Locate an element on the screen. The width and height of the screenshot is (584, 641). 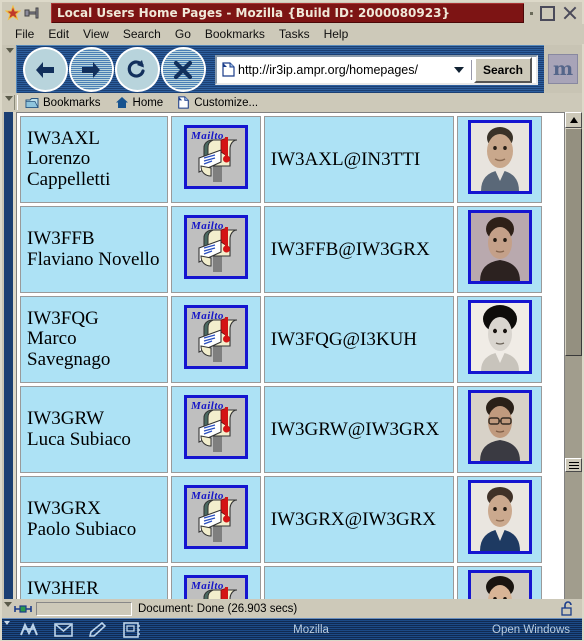
email-address: IW3GRW@IW3GRX is located at coordinates (355, 429).